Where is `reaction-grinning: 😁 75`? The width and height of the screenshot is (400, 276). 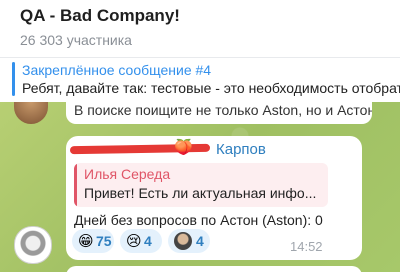
reaction-grinning: 😁 75 is located at coordinates (93, 241).